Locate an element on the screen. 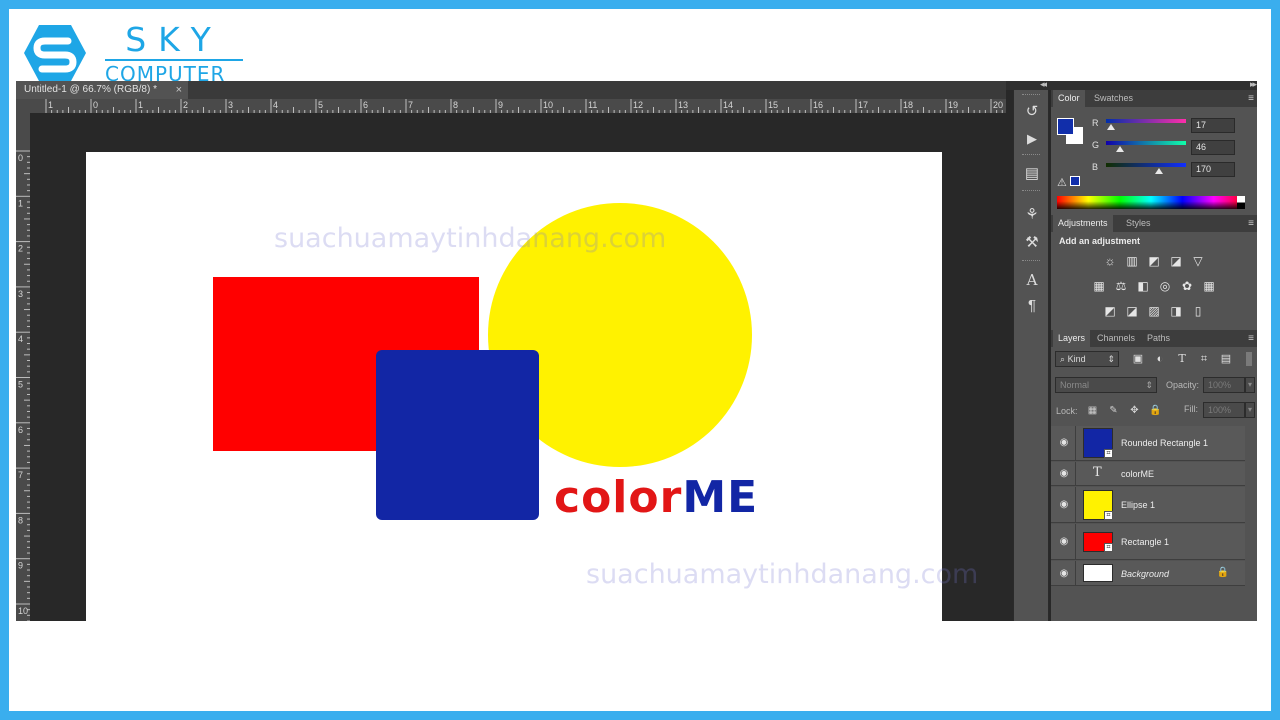 The height and width of the screenshot is (720, 1280). curves-icon: ◩ is located at coordinates (1154, 261).